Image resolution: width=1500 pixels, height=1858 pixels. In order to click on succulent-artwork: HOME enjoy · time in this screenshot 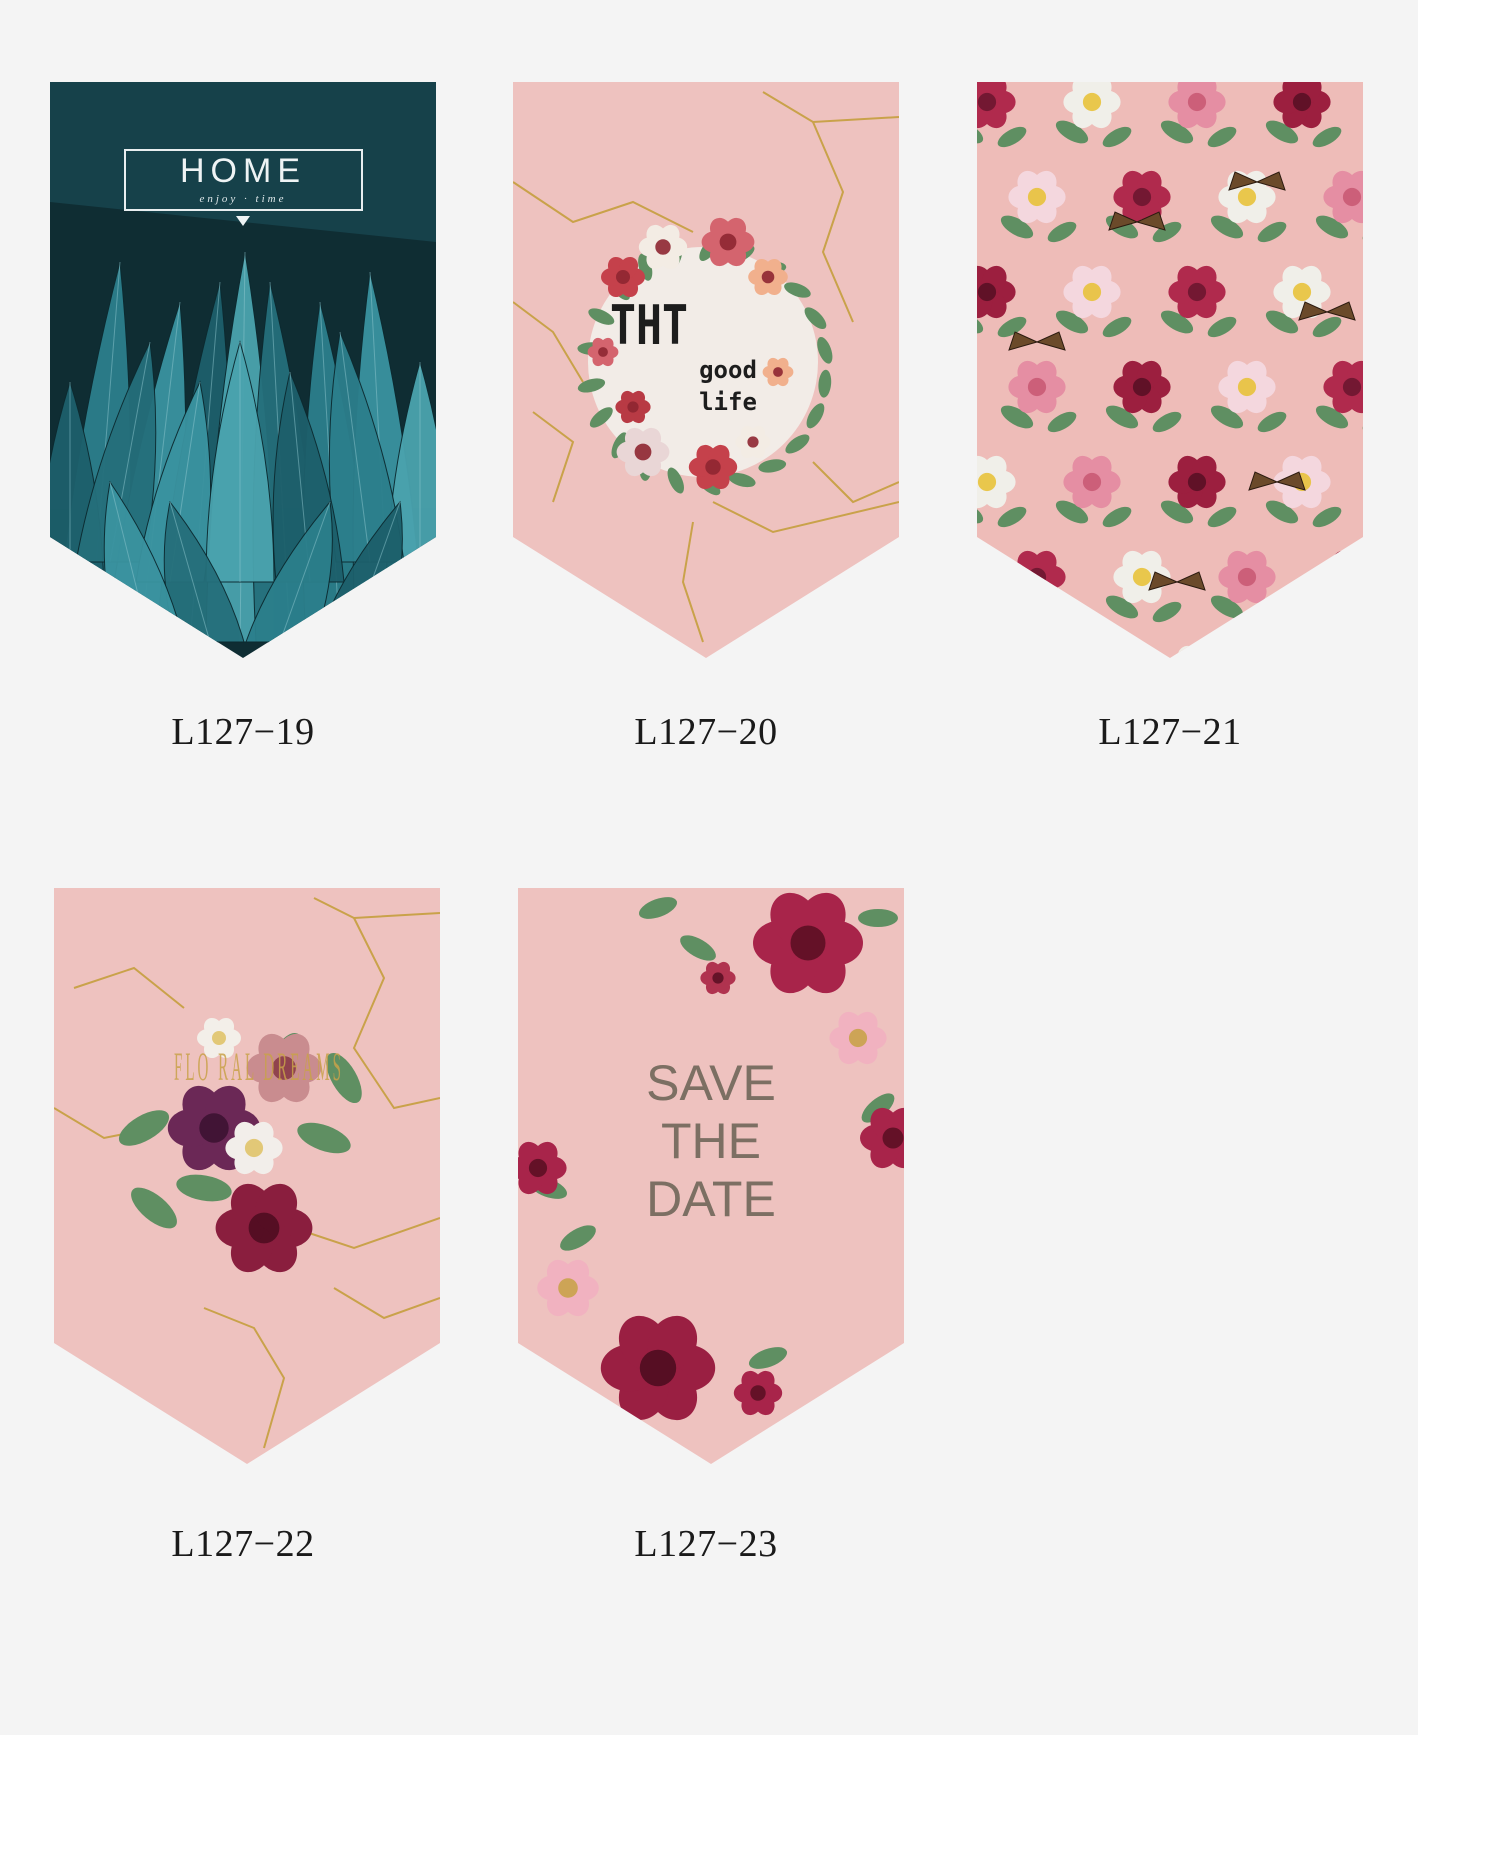, I will do `click(243, 370)`.